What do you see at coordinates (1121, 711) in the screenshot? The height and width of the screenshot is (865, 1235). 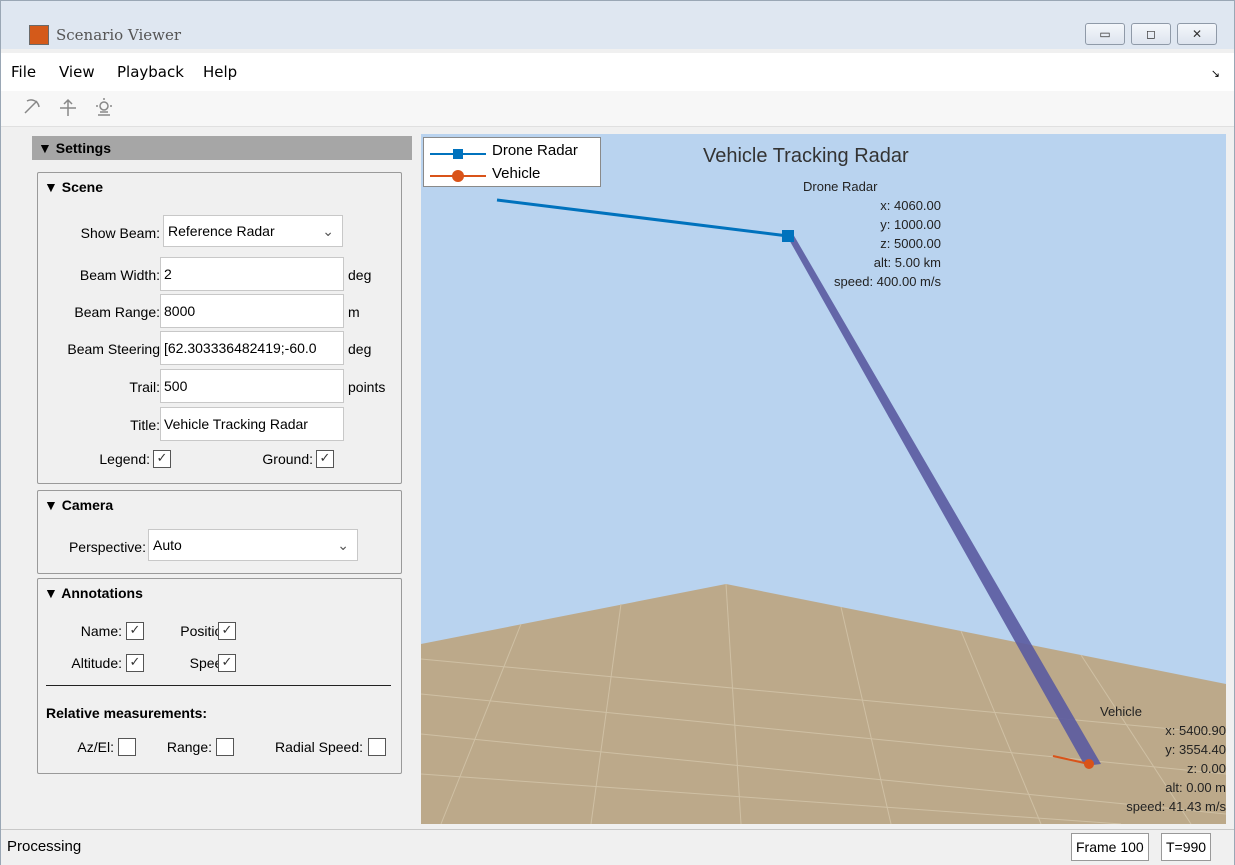 I see `vehicle-anno-name: Vehicle` at bounding box center [1121, 711].